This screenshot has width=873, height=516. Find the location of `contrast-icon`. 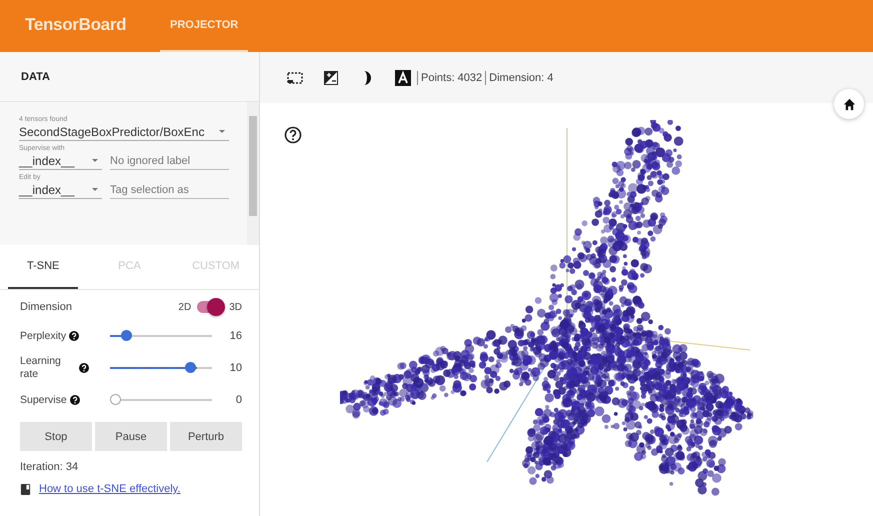

contrast-icon is located at coordinates (331, 77).